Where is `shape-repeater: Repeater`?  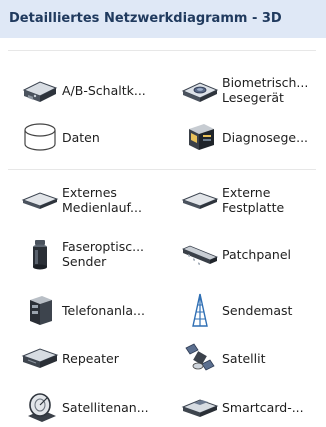
shape-repeater: Repeater is located at coordinates (68, 358).